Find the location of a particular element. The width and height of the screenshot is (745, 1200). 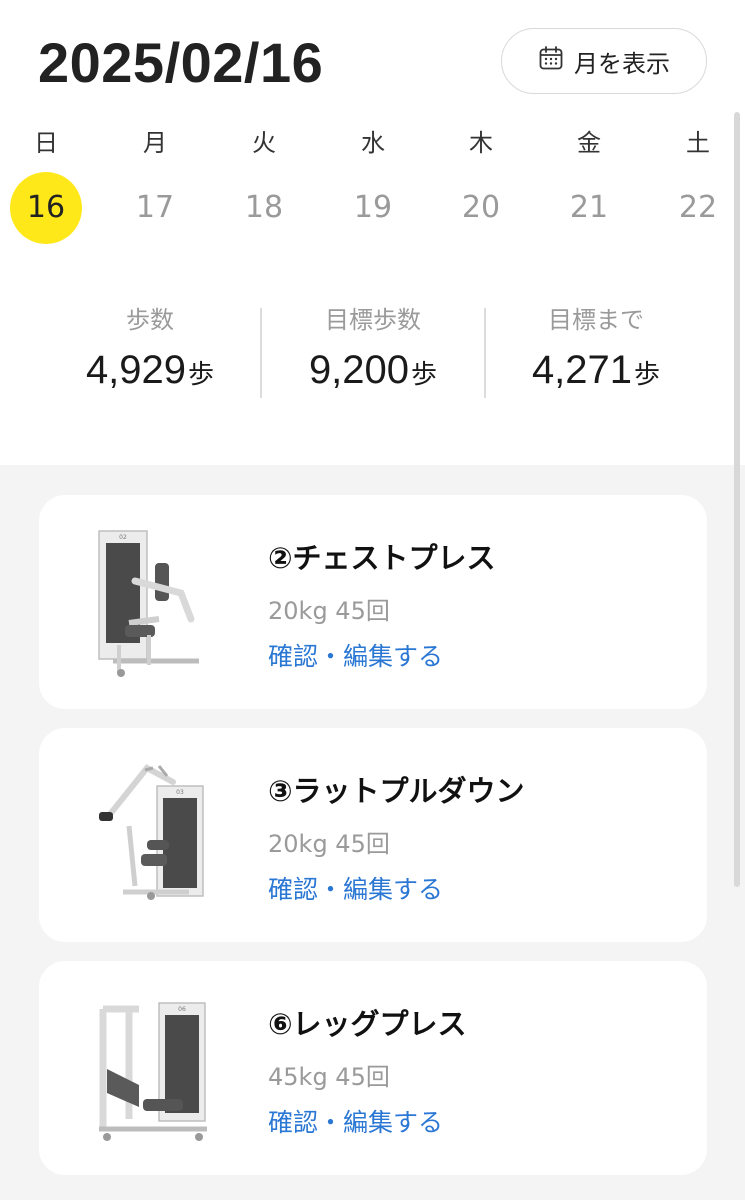

show-month-button: 月を表示 is located at coordinates (604, 61).